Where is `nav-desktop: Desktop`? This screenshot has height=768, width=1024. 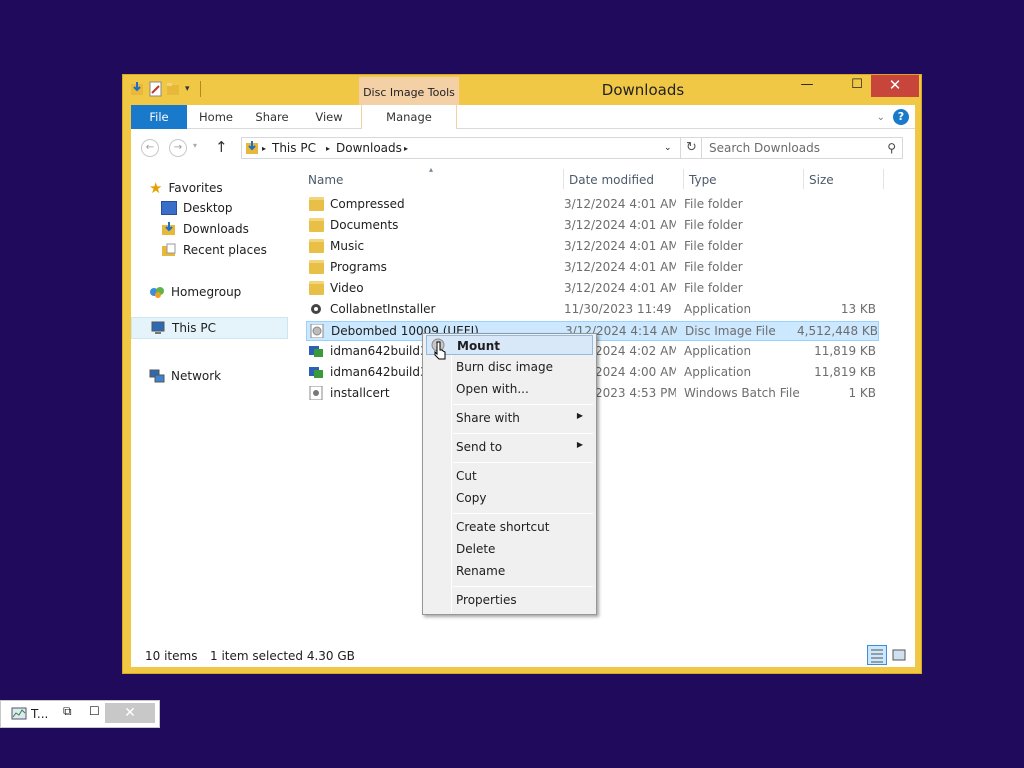 nav-desktop: Desktop is located at coordinates (197, 208).